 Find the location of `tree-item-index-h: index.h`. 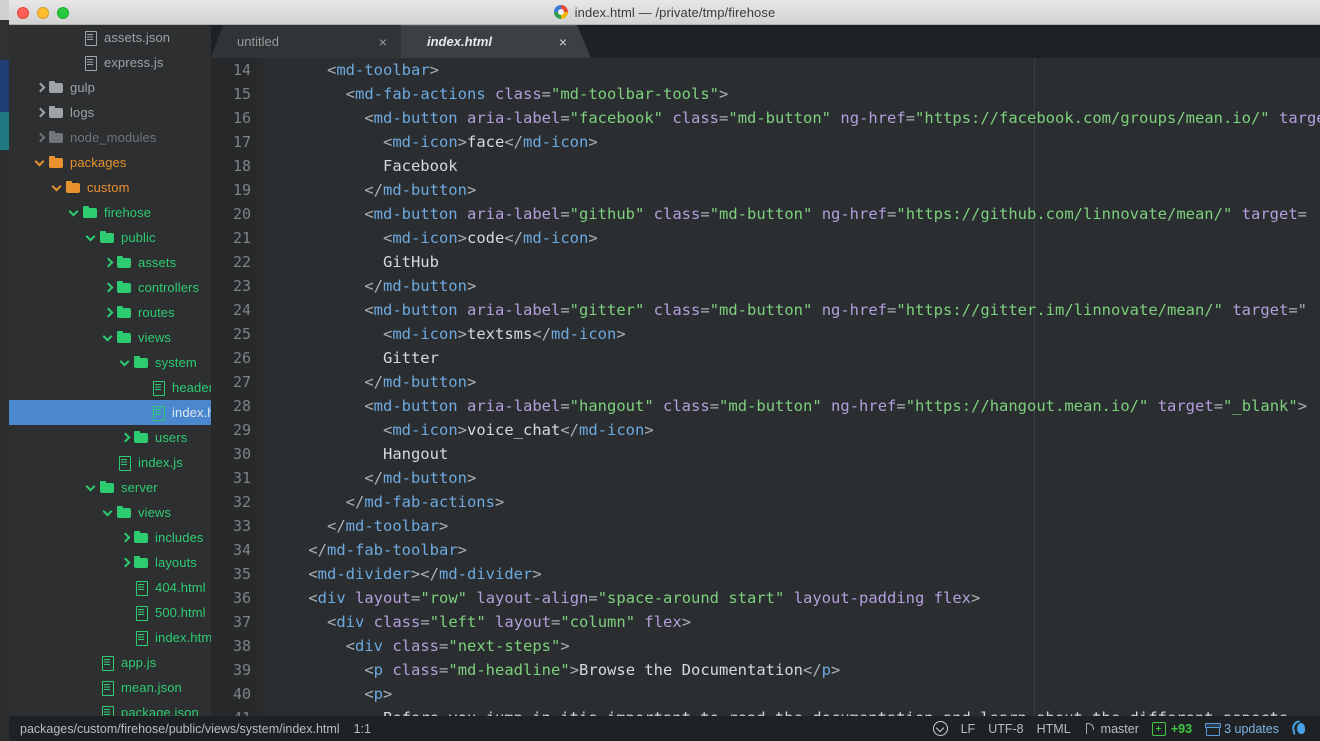

tree-item-index-h: index.h is located at coordinates (110, 412).